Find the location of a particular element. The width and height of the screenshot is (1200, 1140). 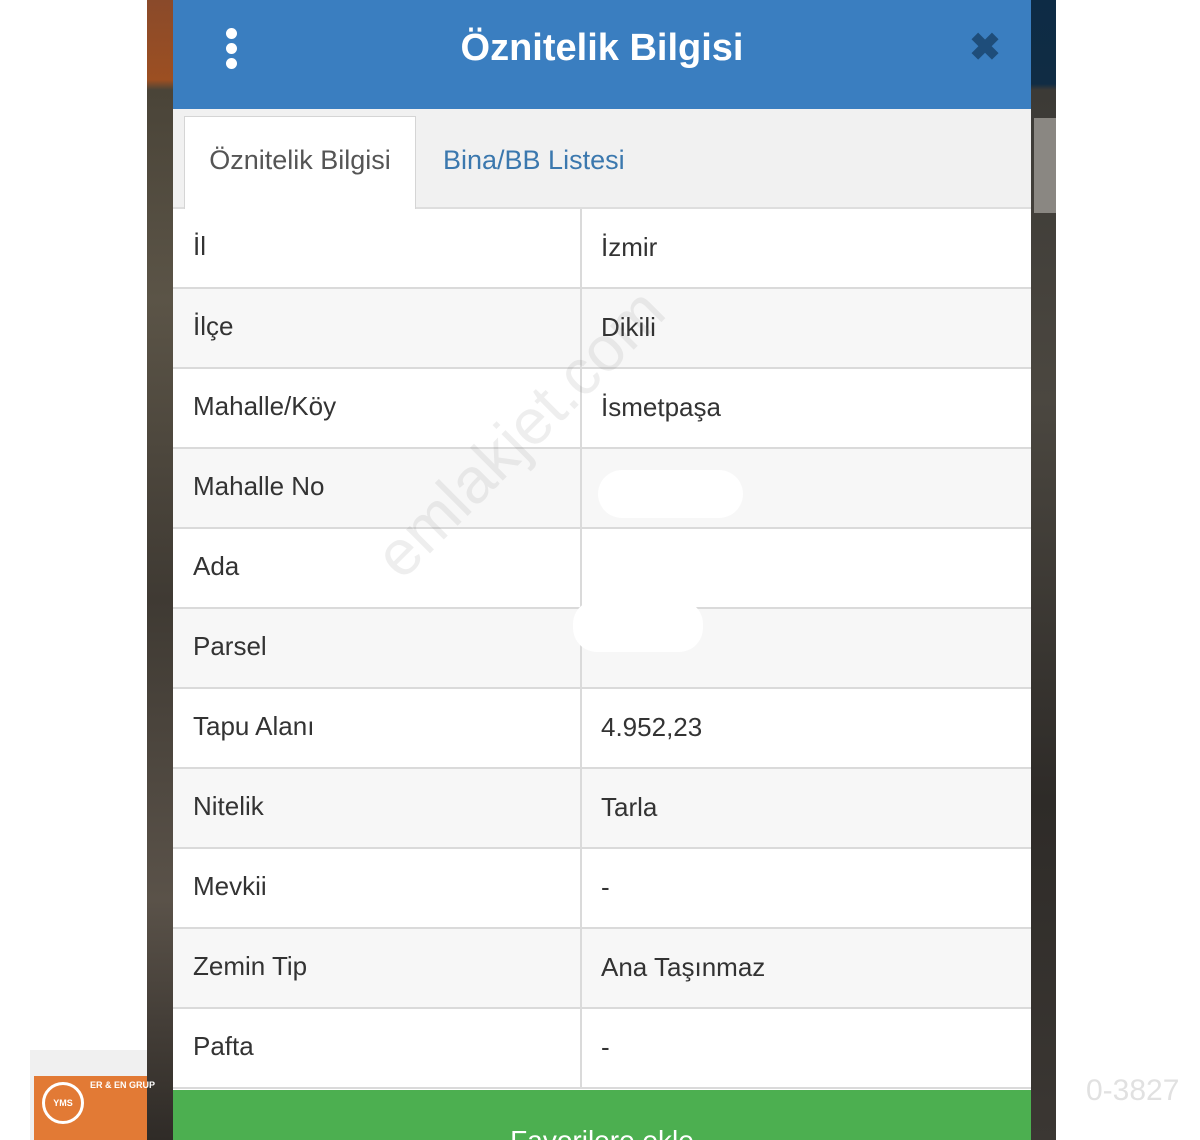

table-row: Nitelik Tarla is located at coordinates (602, 809).